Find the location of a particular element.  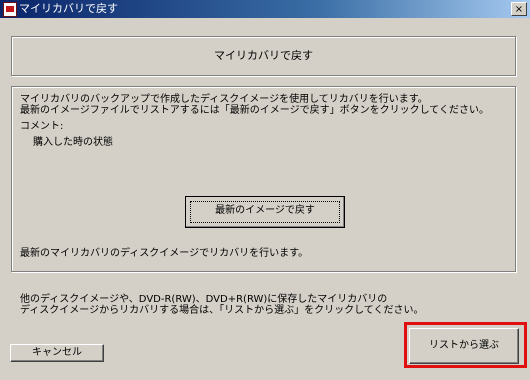

title-bar: マイリカバリで戻す × is located at coordinates (265, 9).